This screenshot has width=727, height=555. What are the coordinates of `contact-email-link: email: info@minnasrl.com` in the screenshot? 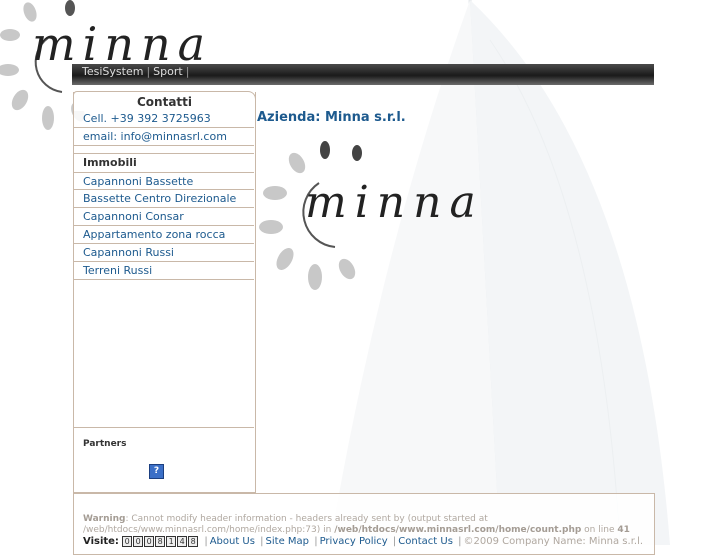 It's located at (163, 137).